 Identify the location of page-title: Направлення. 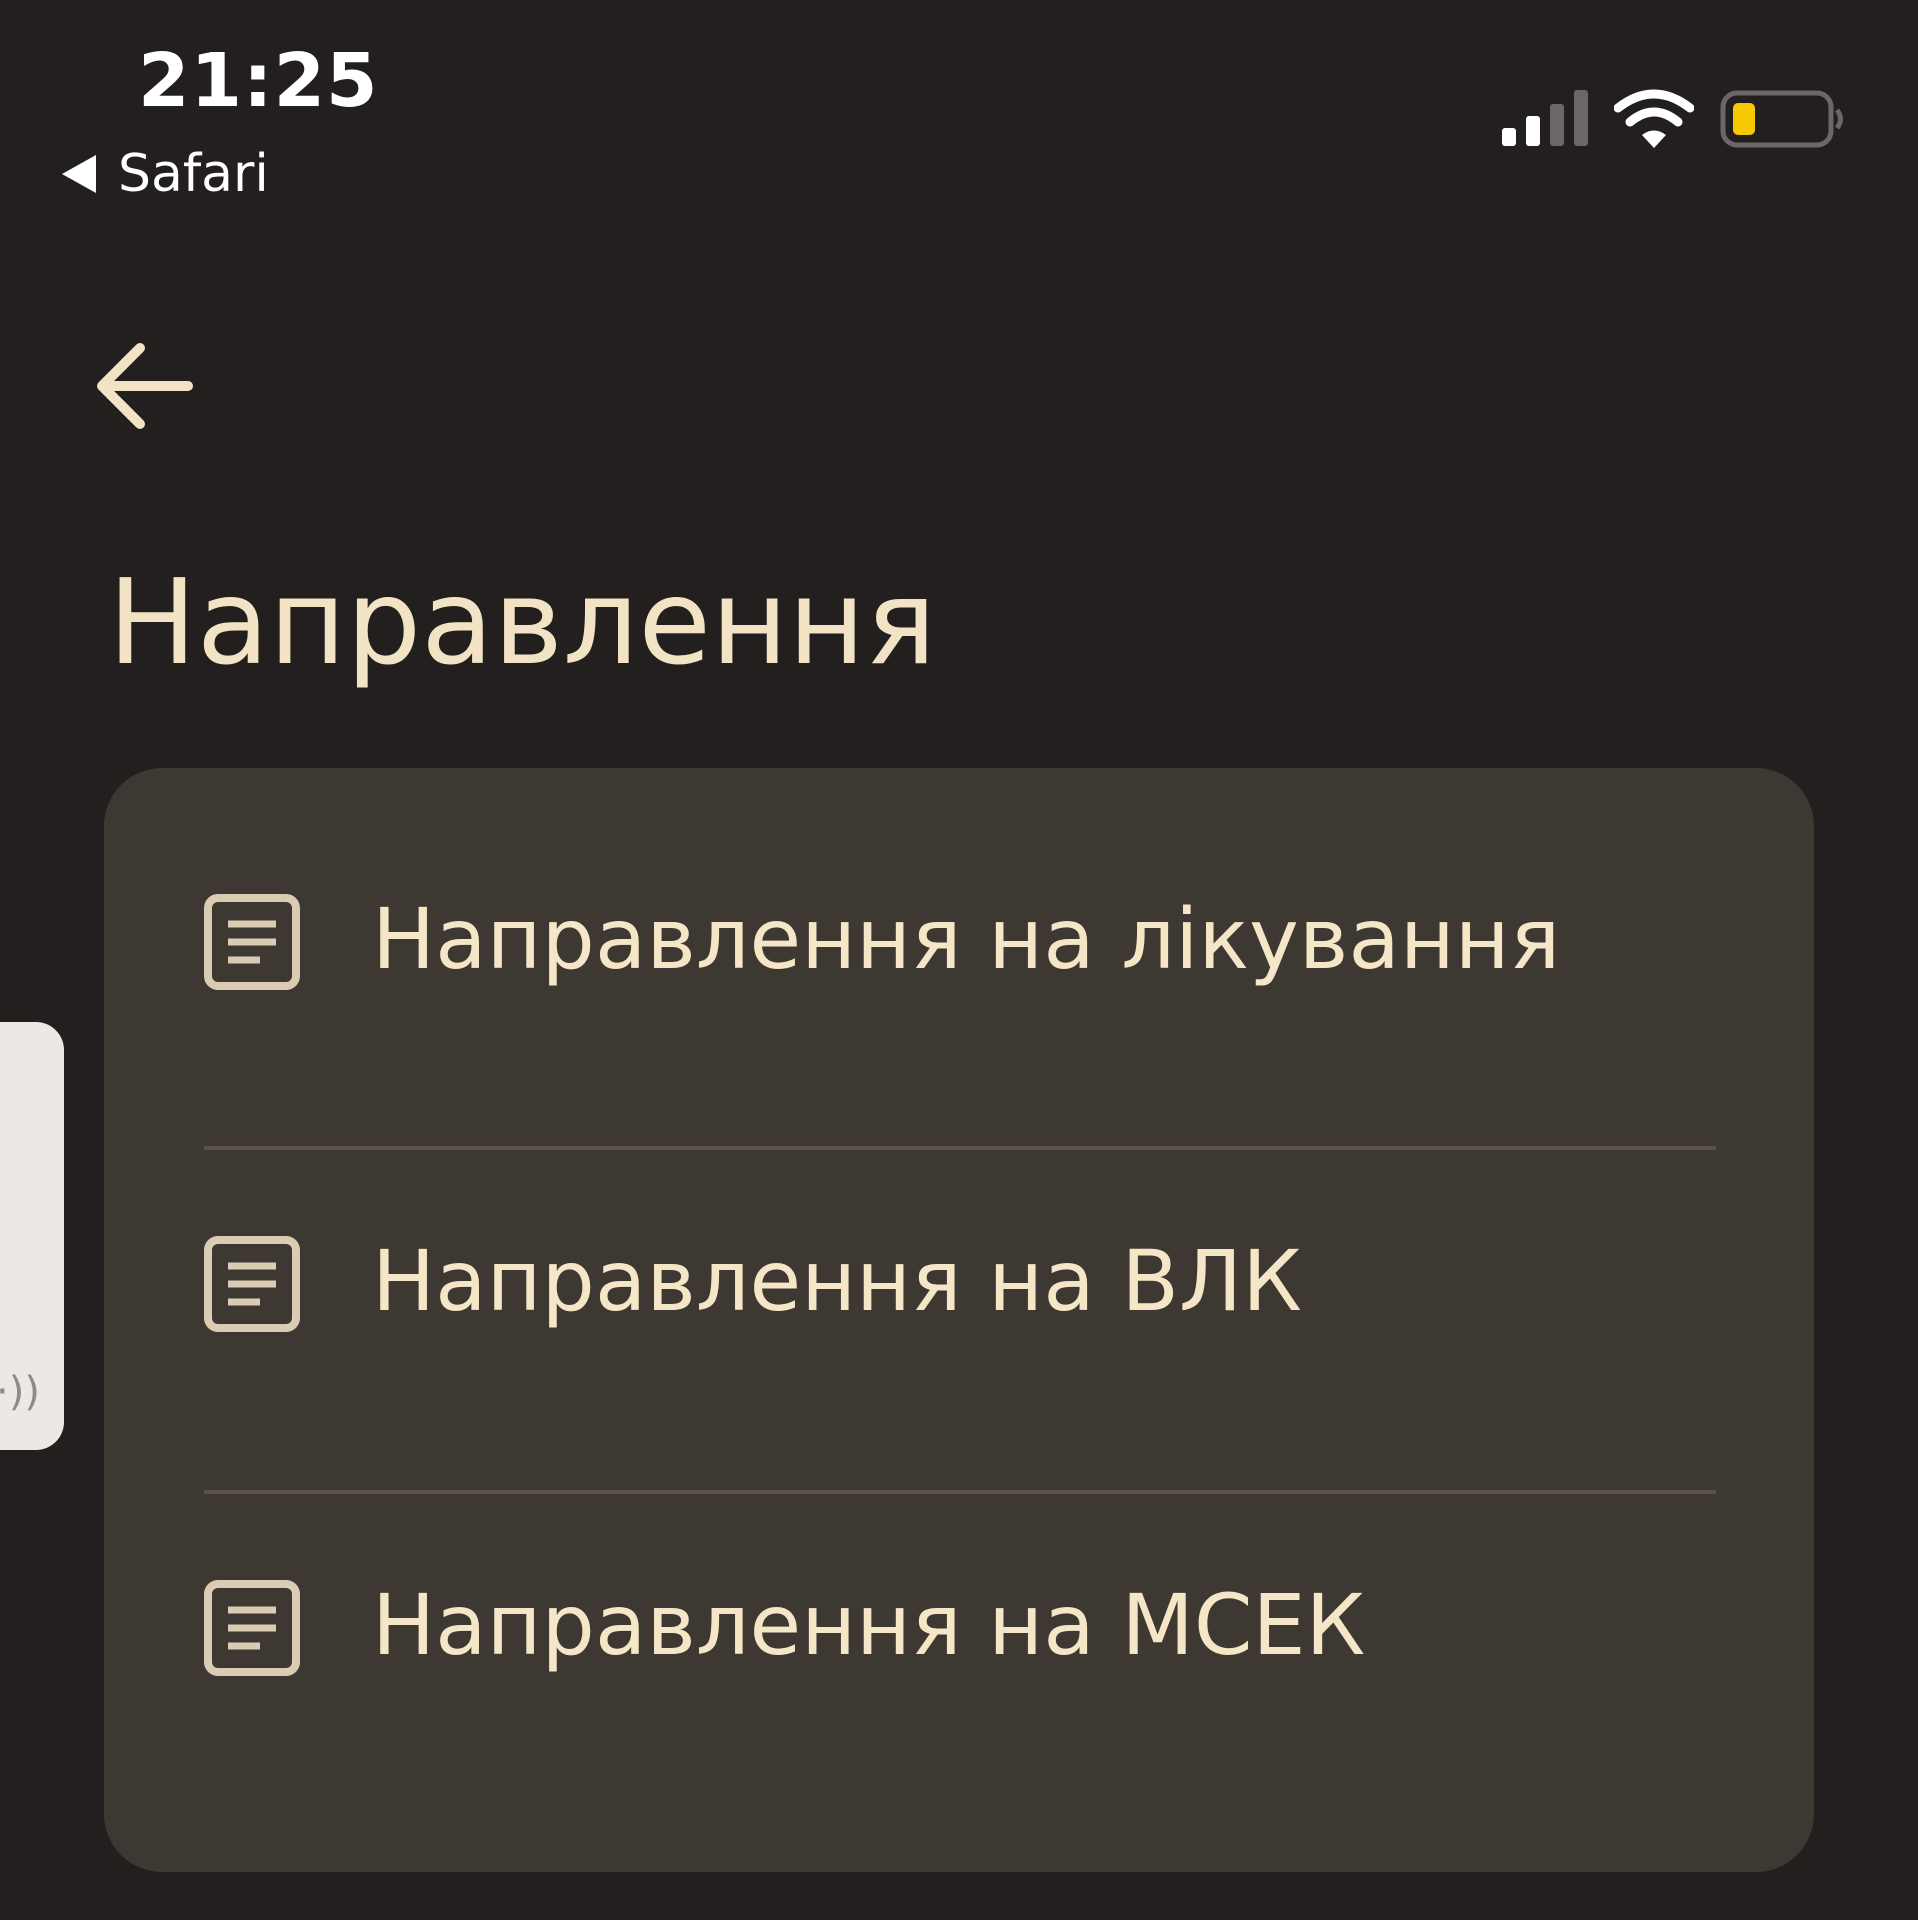
(522, 622).